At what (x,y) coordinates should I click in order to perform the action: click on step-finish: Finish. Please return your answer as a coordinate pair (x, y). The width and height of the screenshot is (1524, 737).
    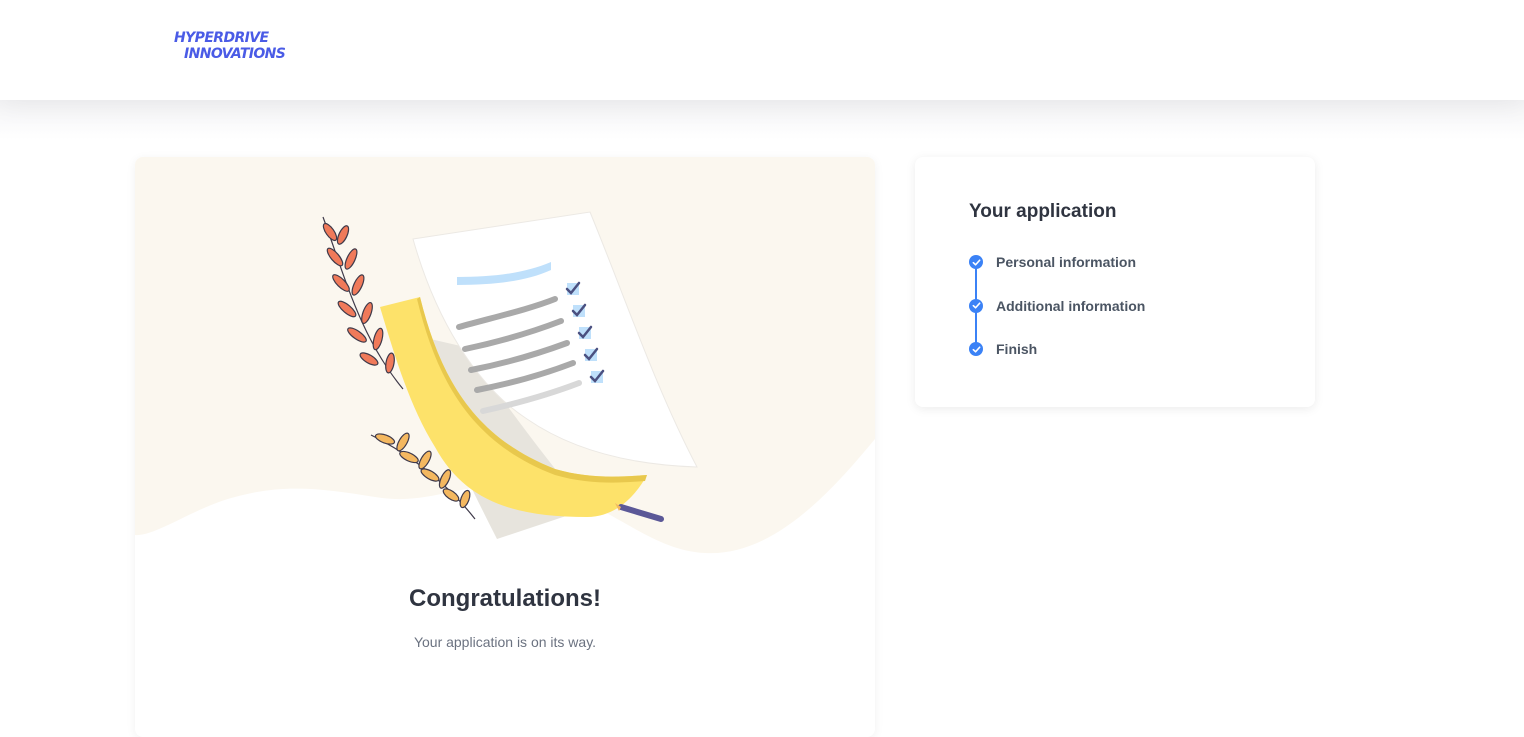
    Looking at the image, I should click on (1057, 363).